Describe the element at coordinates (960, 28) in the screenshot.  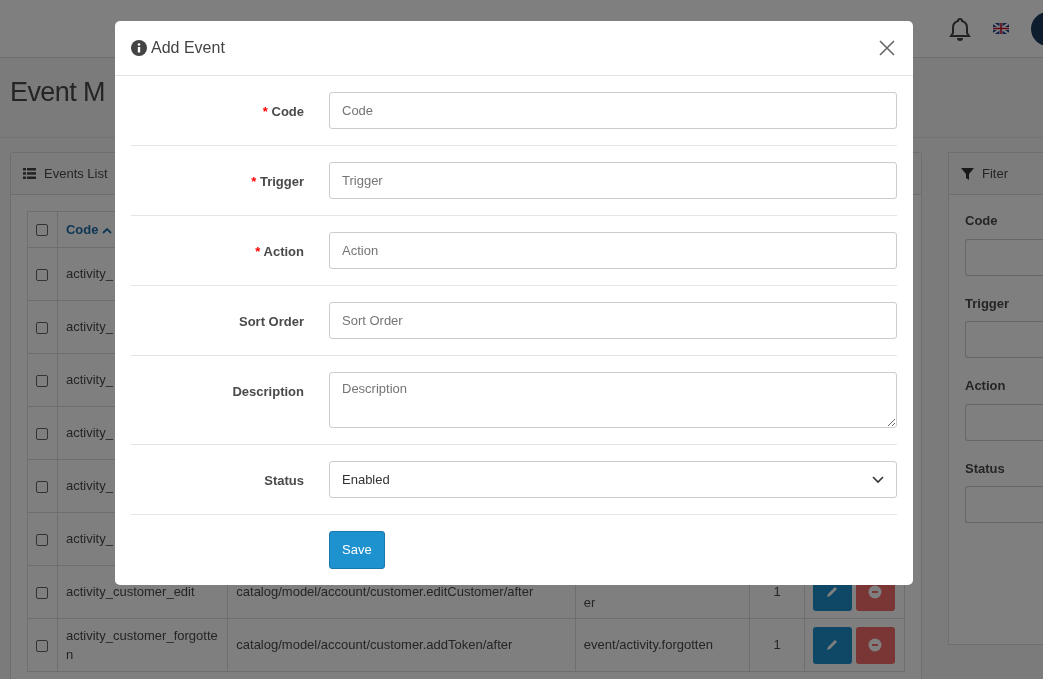
I see `bell-icon` at that location.